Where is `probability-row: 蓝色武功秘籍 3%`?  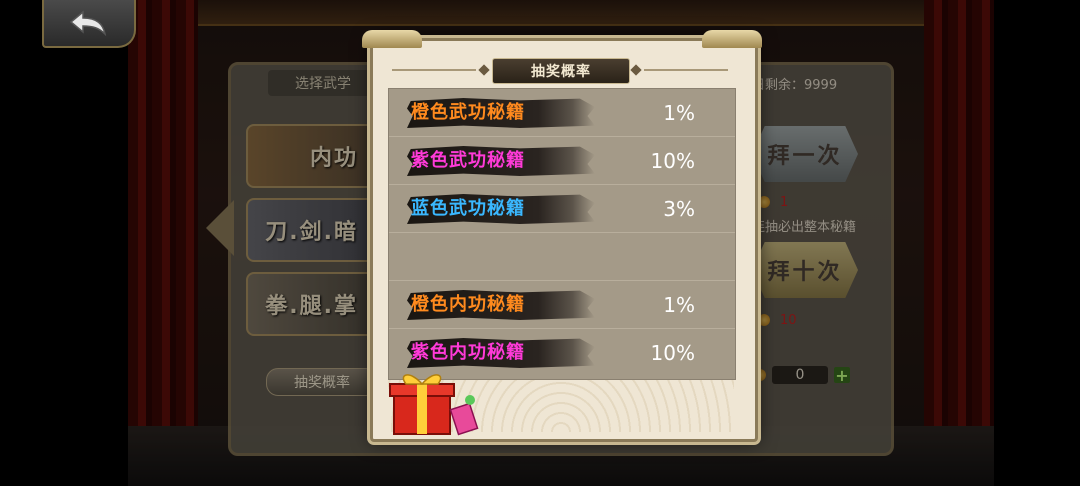
probability-row: 蓝色武功秘籍 3% is located at coordinates (562, 209).